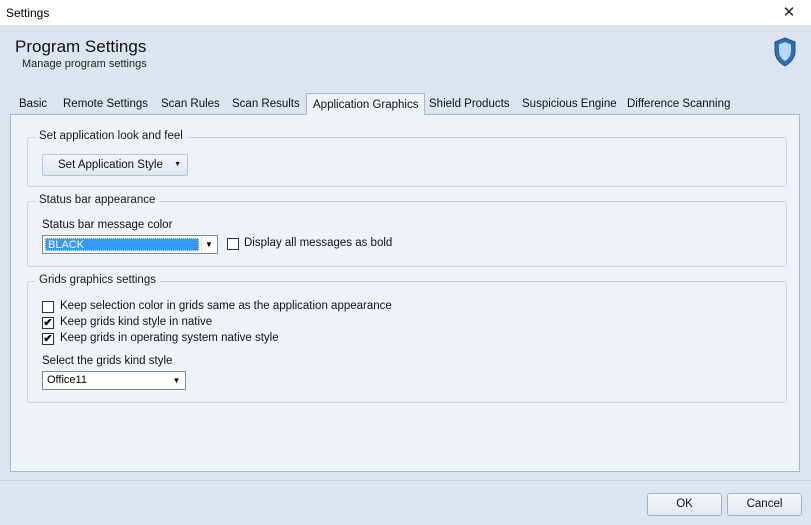 The height and width of the screenshot is (525, 811). Describe the element at coordinates (407, 230) in the screenshot. I see `status-bar-group: Status bar appearance` at that location.